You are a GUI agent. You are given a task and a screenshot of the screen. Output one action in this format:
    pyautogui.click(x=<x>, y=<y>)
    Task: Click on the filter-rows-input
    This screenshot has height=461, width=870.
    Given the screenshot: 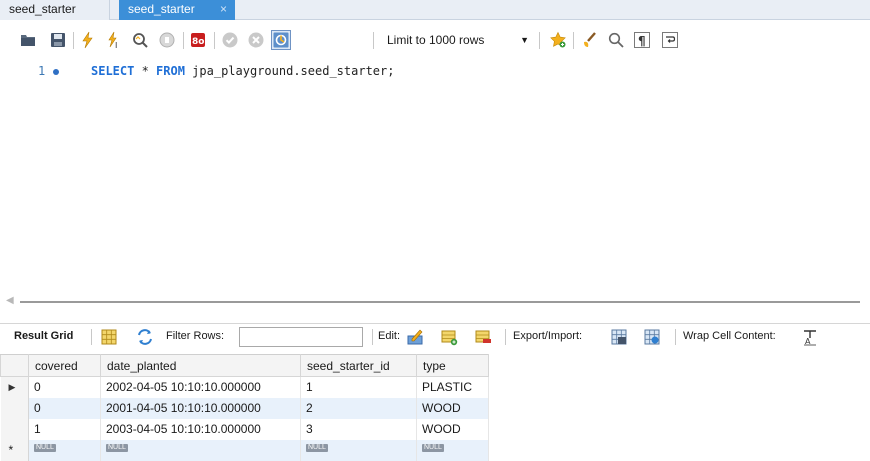 What is the action you would take?
    pyautogui.click(x=301, y=337)
    